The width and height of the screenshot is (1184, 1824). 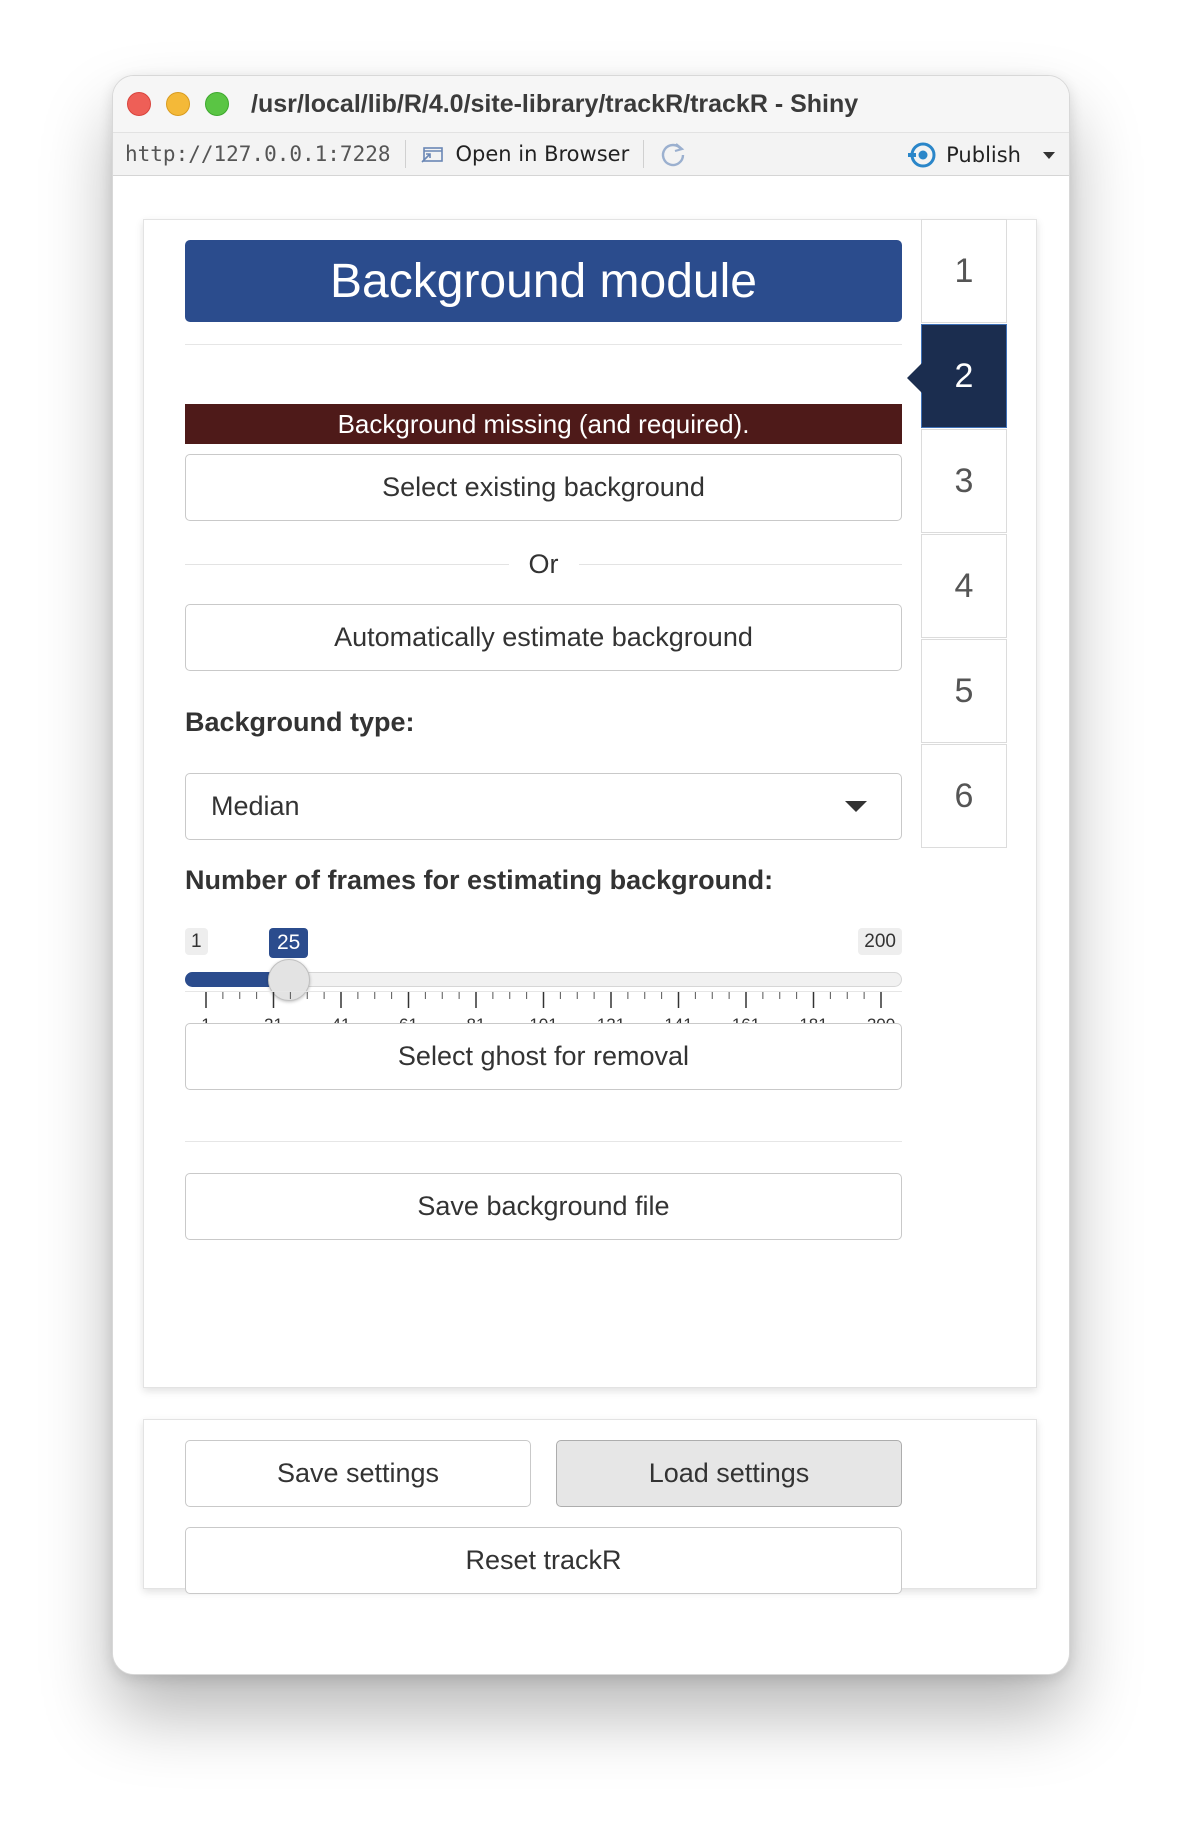 I want to click on refresh-button, so click(x=673, y=154).